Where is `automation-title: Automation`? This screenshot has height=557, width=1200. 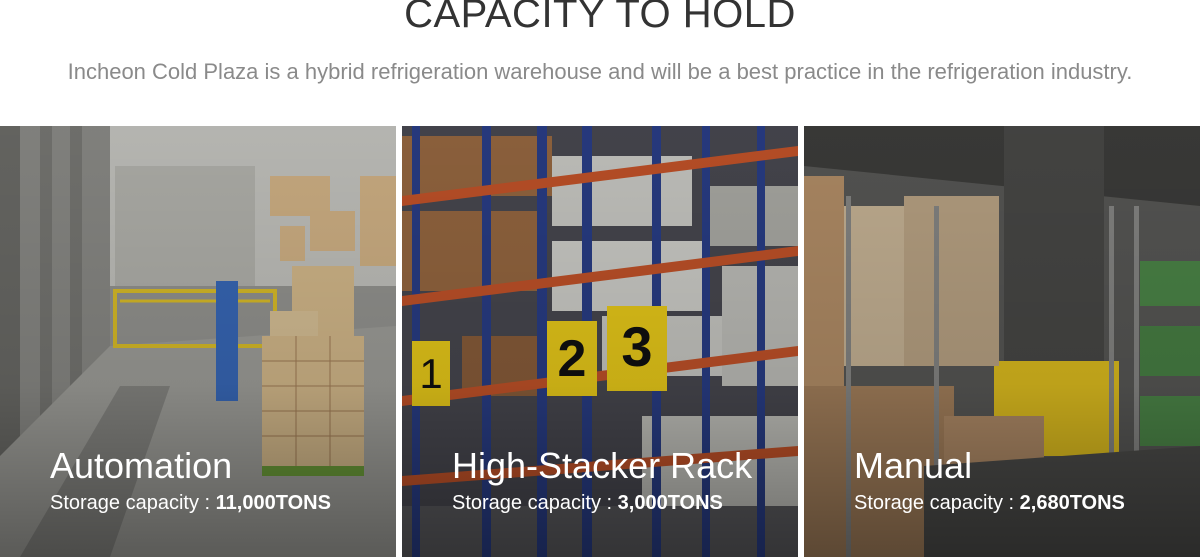
automation-title: Automation is located at coordinates (141, 465).